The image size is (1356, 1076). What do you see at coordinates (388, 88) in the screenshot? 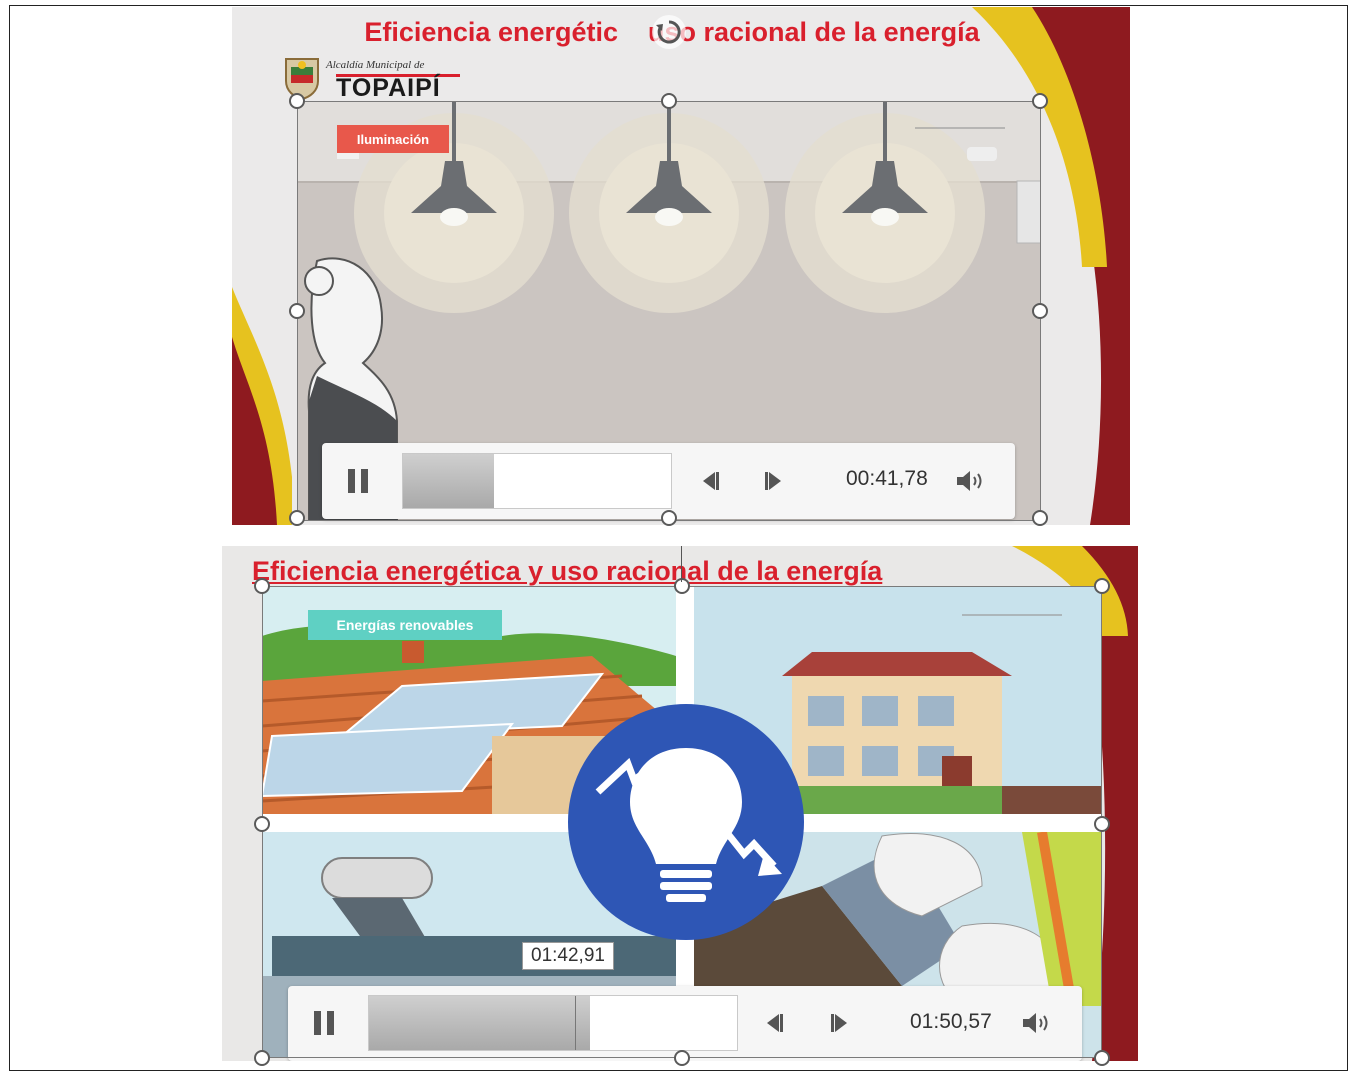
I see `logo-big-text: TOPAIPÍ` at bounding box center [388, 88].